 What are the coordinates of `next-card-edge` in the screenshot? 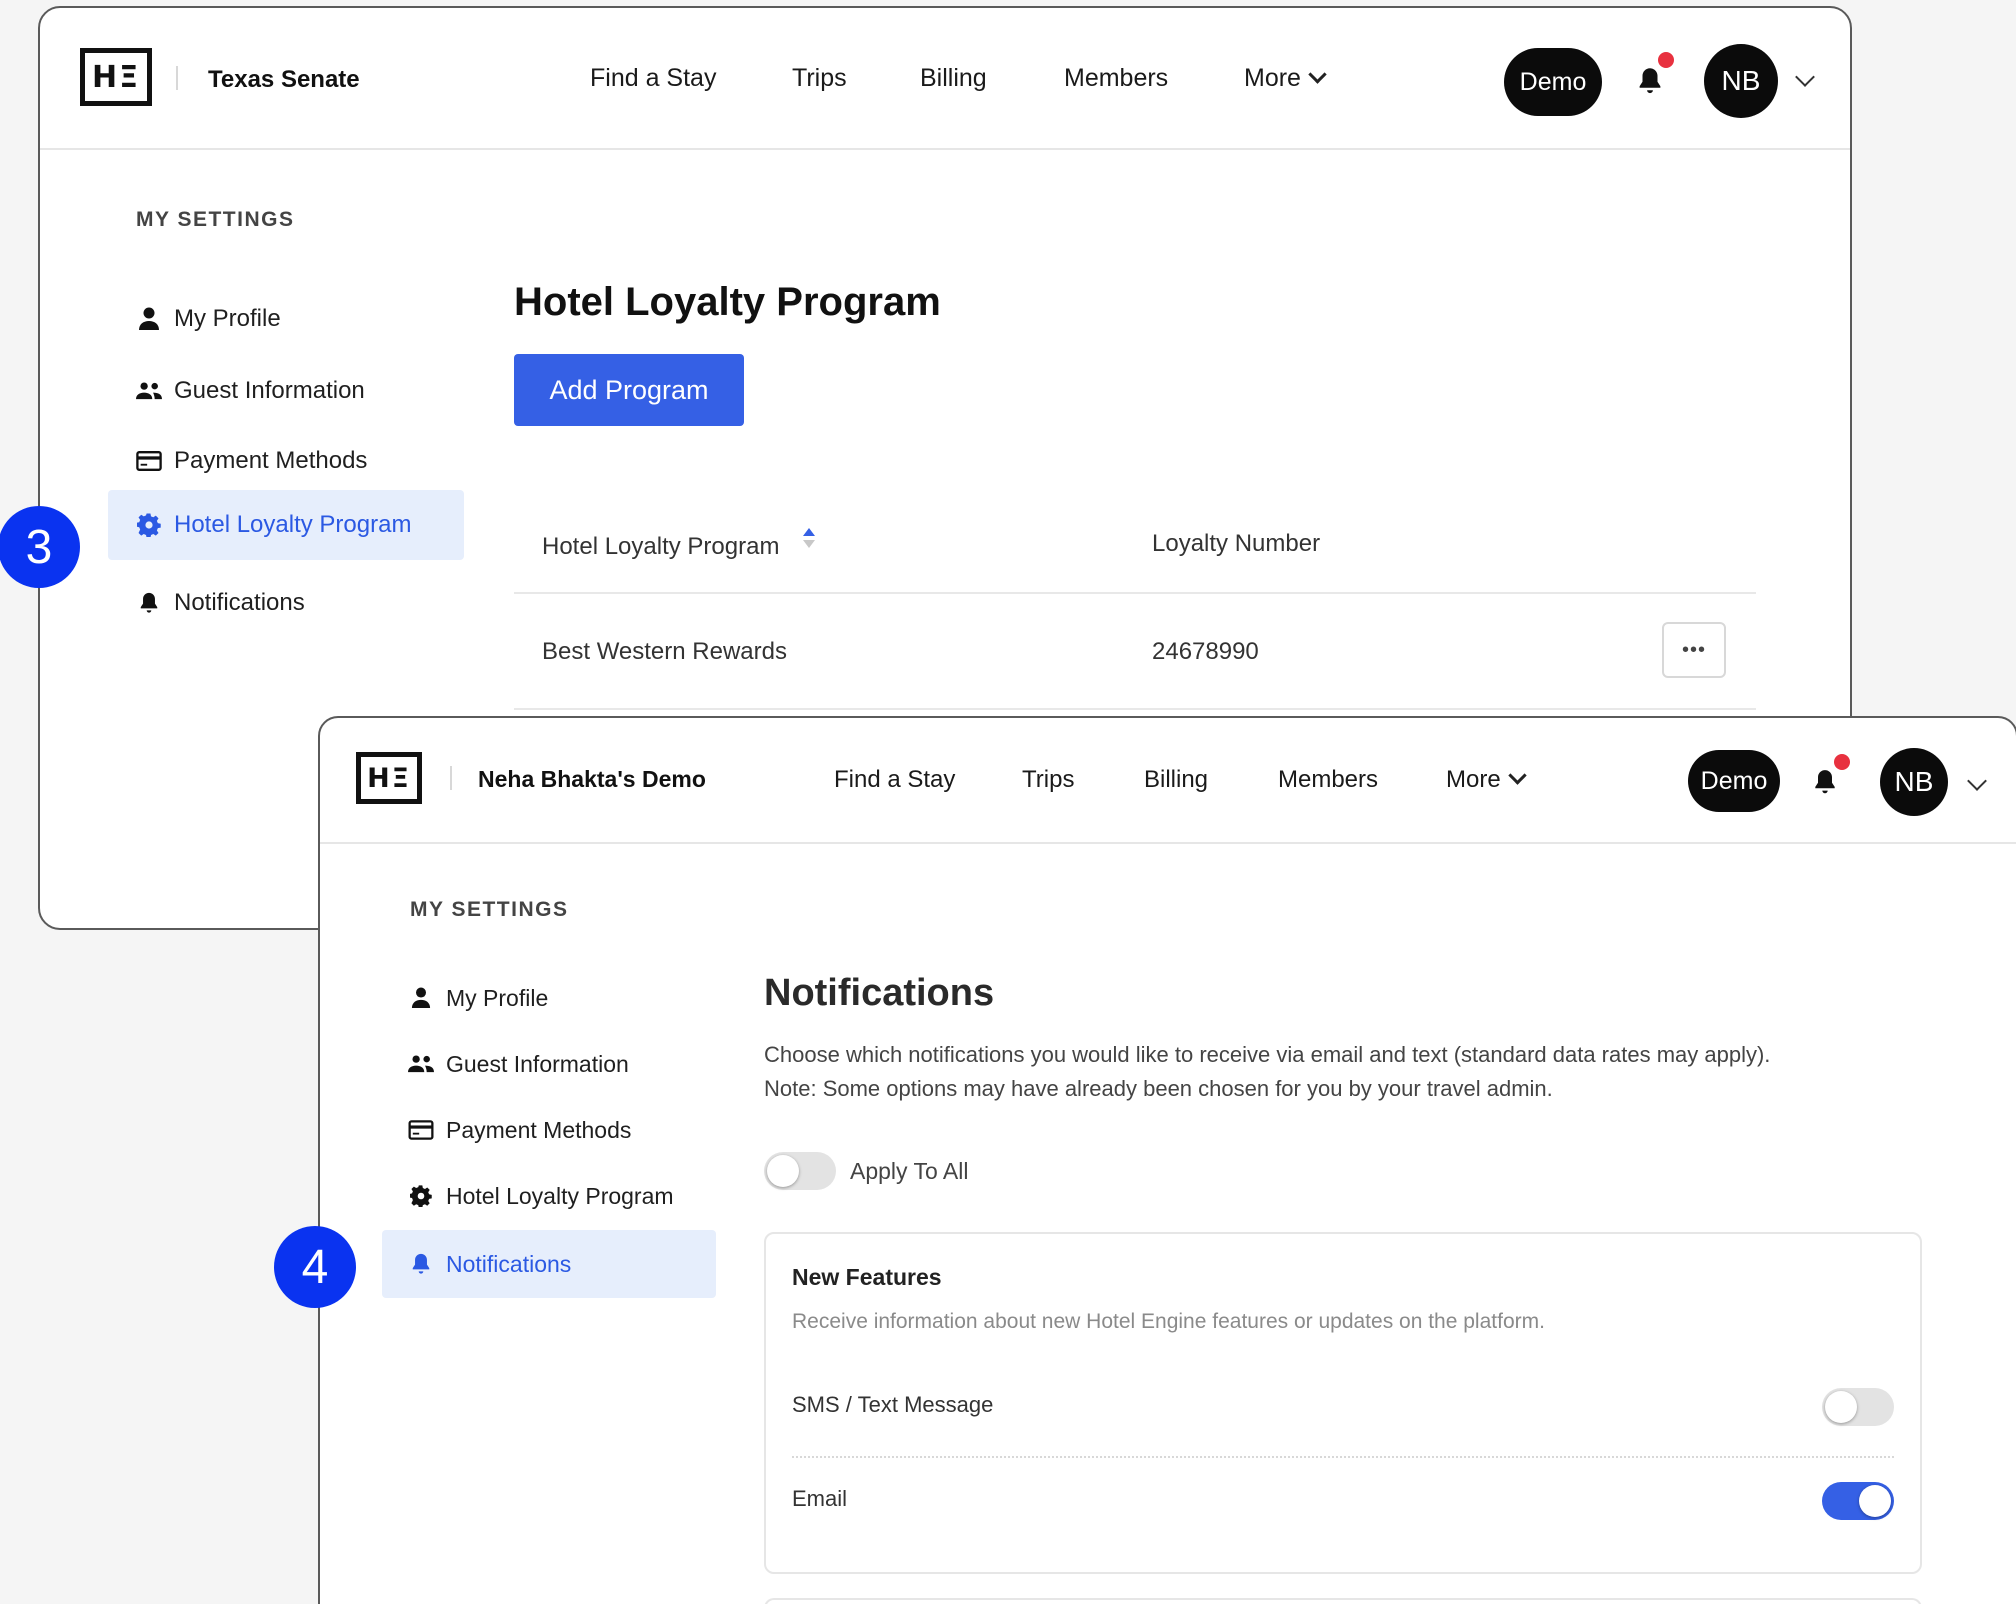 It's located at (1343, 1601).